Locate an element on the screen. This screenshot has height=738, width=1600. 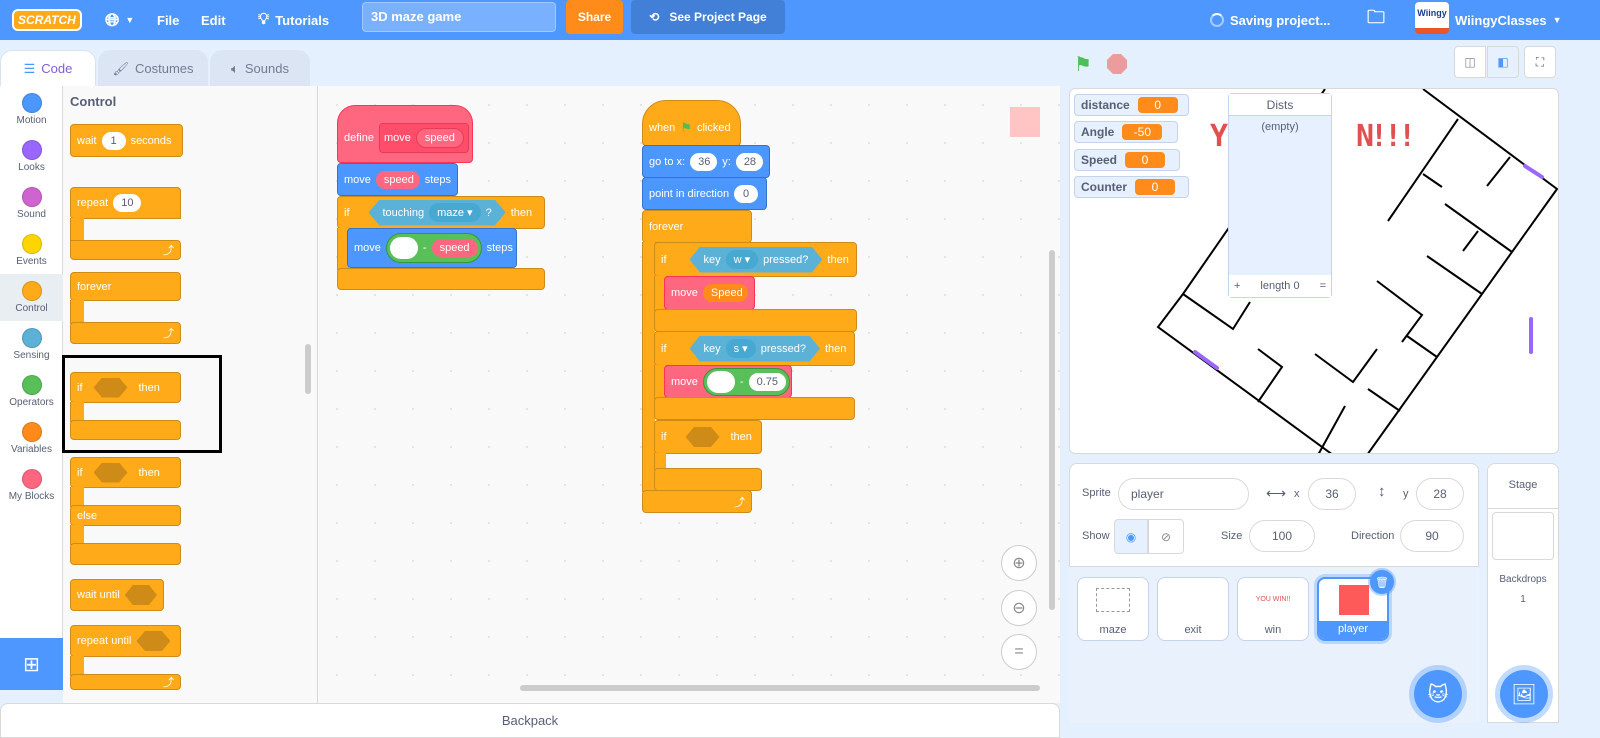
if-key-w-block: if key w ▾ pressed? then is located at coordinates (755, 259).